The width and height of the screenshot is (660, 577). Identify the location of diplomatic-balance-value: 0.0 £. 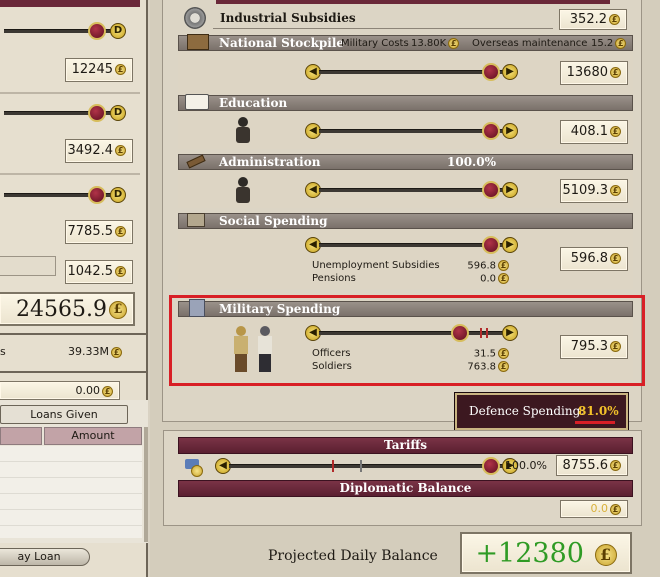
(594, 509).